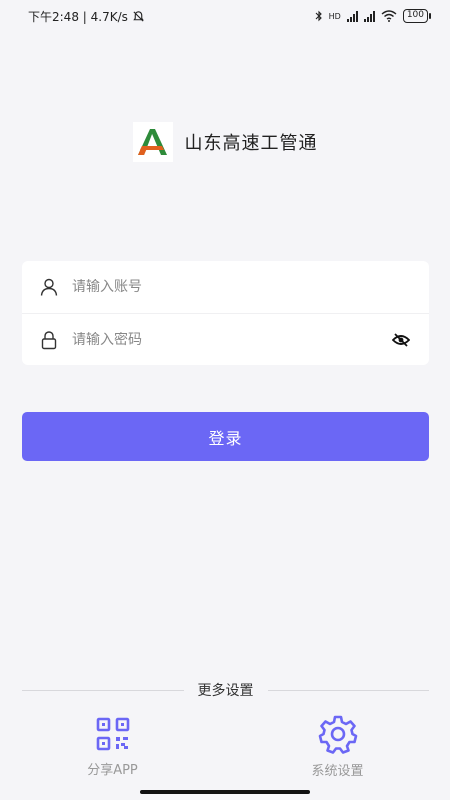 This screenshot has width=450, height=800. What do you see at coordinates (251, 143) in the screenshot?
I see `app-title: 山东高速工管通` at bounding box center [251, 143].